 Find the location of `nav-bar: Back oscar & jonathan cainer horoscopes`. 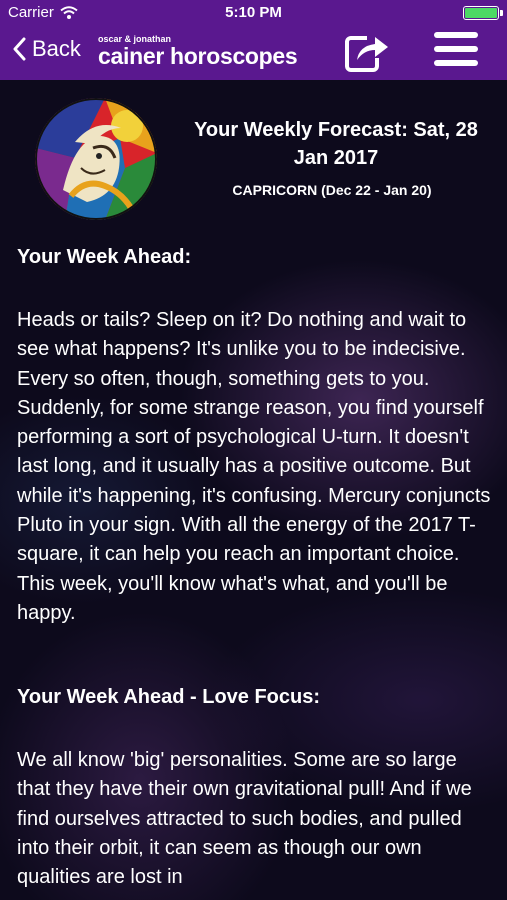

nav-bar: Back oscar & jonathan cainer horoscopes is located at coordinates (253, 53).